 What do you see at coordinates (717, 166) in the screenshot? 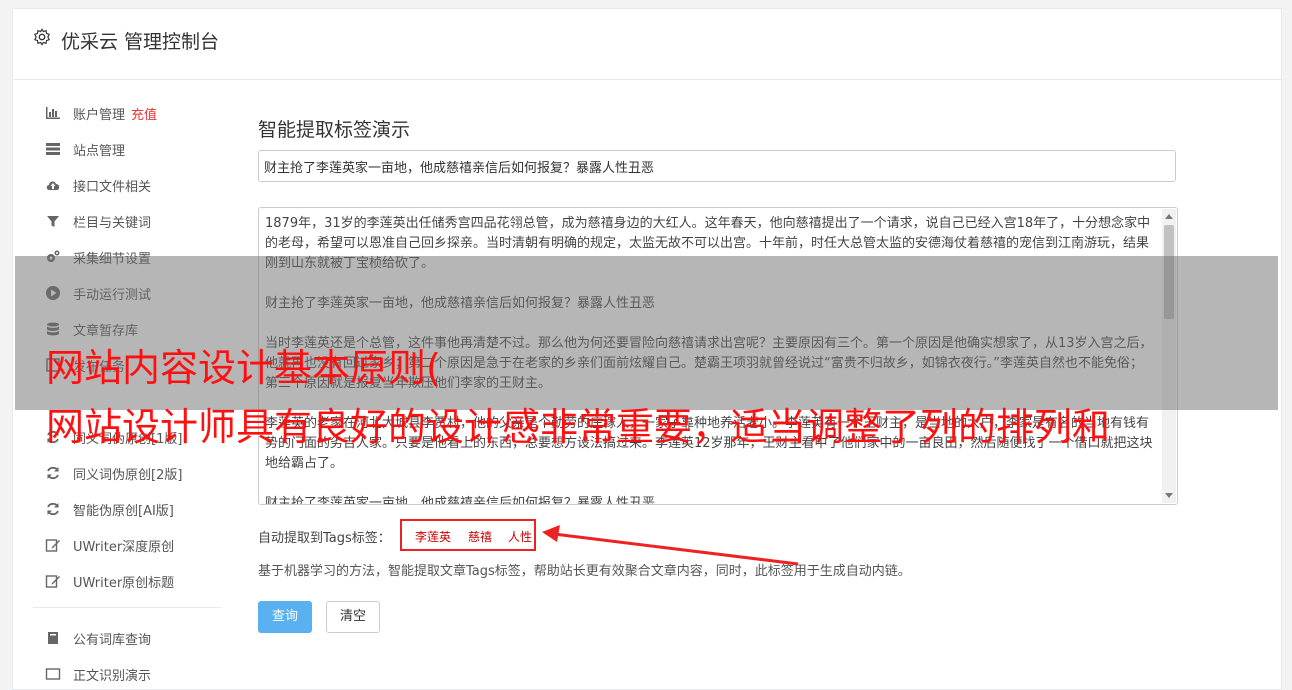
I see `article-title-input` at bounding box center [717, 166].